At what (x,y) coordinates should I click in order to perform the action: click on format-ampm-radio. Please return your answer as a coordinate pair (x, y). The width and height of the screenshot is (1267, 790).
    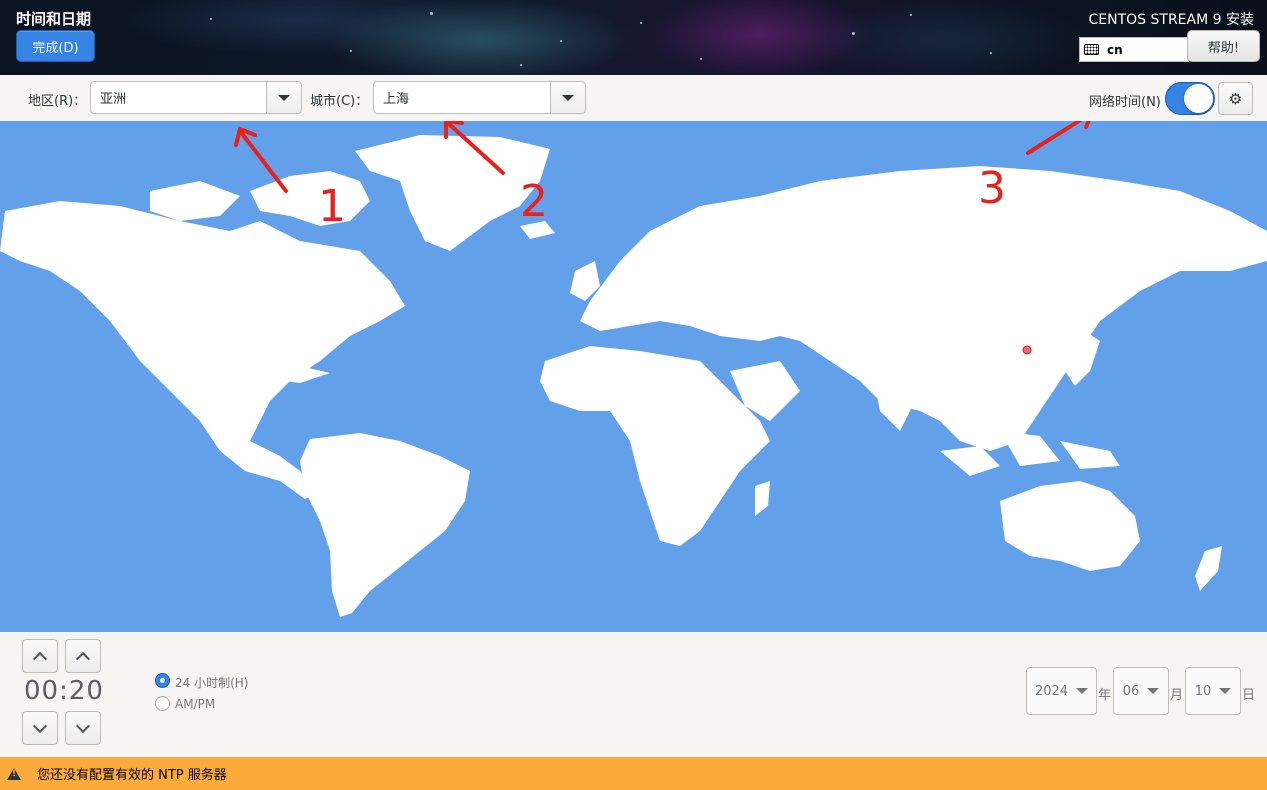
    Looking at the image, I should click on (162, 703).